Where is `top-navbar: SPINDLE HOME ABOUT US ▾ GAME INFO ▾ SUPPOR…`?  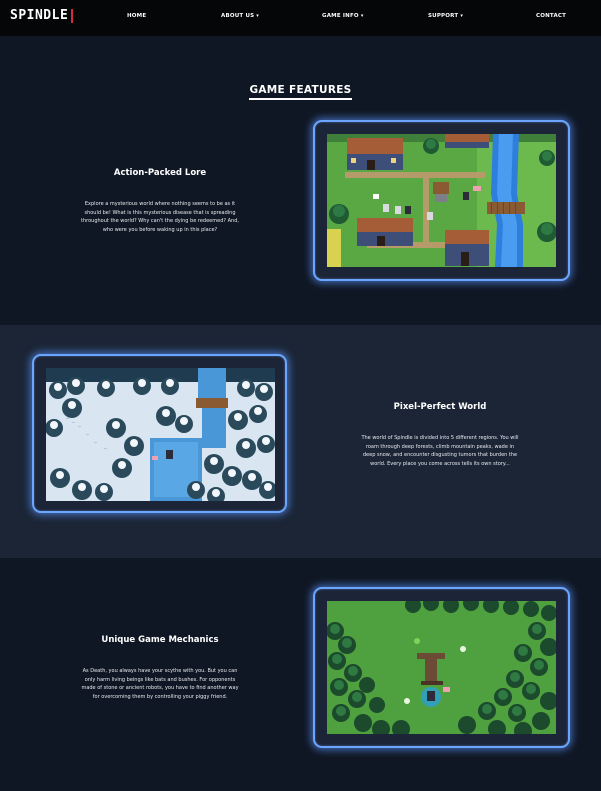 top-navbar: SPINDLE HOME ABOUT US ▾ GAME INFO ▾ SUPPOR… is located at coordinates (300, 18).